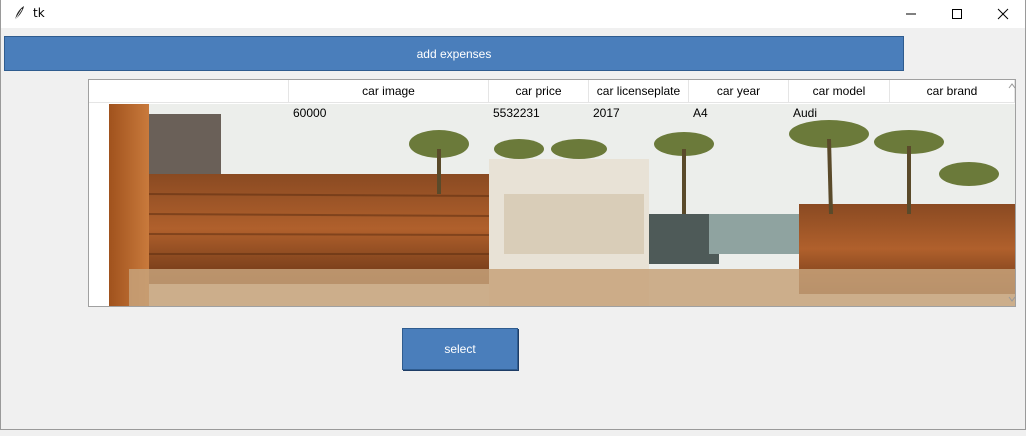 This screenshot has width=1026, height=436. I want to click on scroll-up-icon, so click(1012, 86).